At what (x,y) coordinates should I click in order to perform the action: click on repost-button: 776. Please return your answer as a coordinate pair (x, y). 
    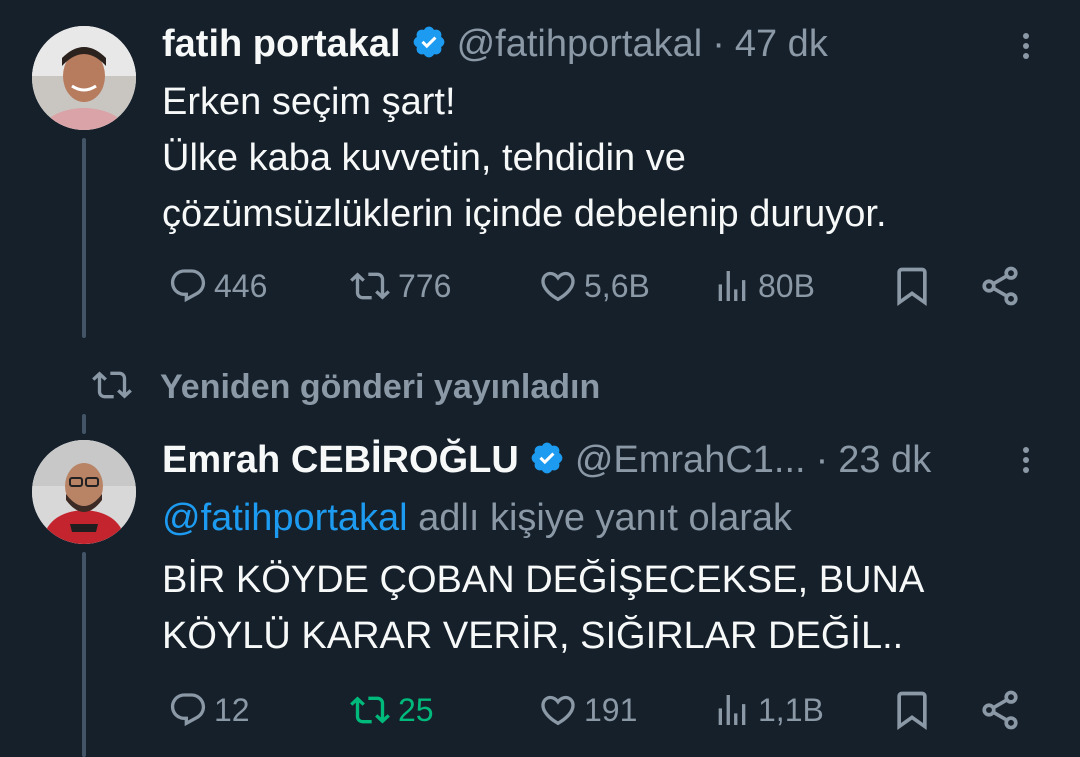
    Looking at the image, I should click on (399, 286).